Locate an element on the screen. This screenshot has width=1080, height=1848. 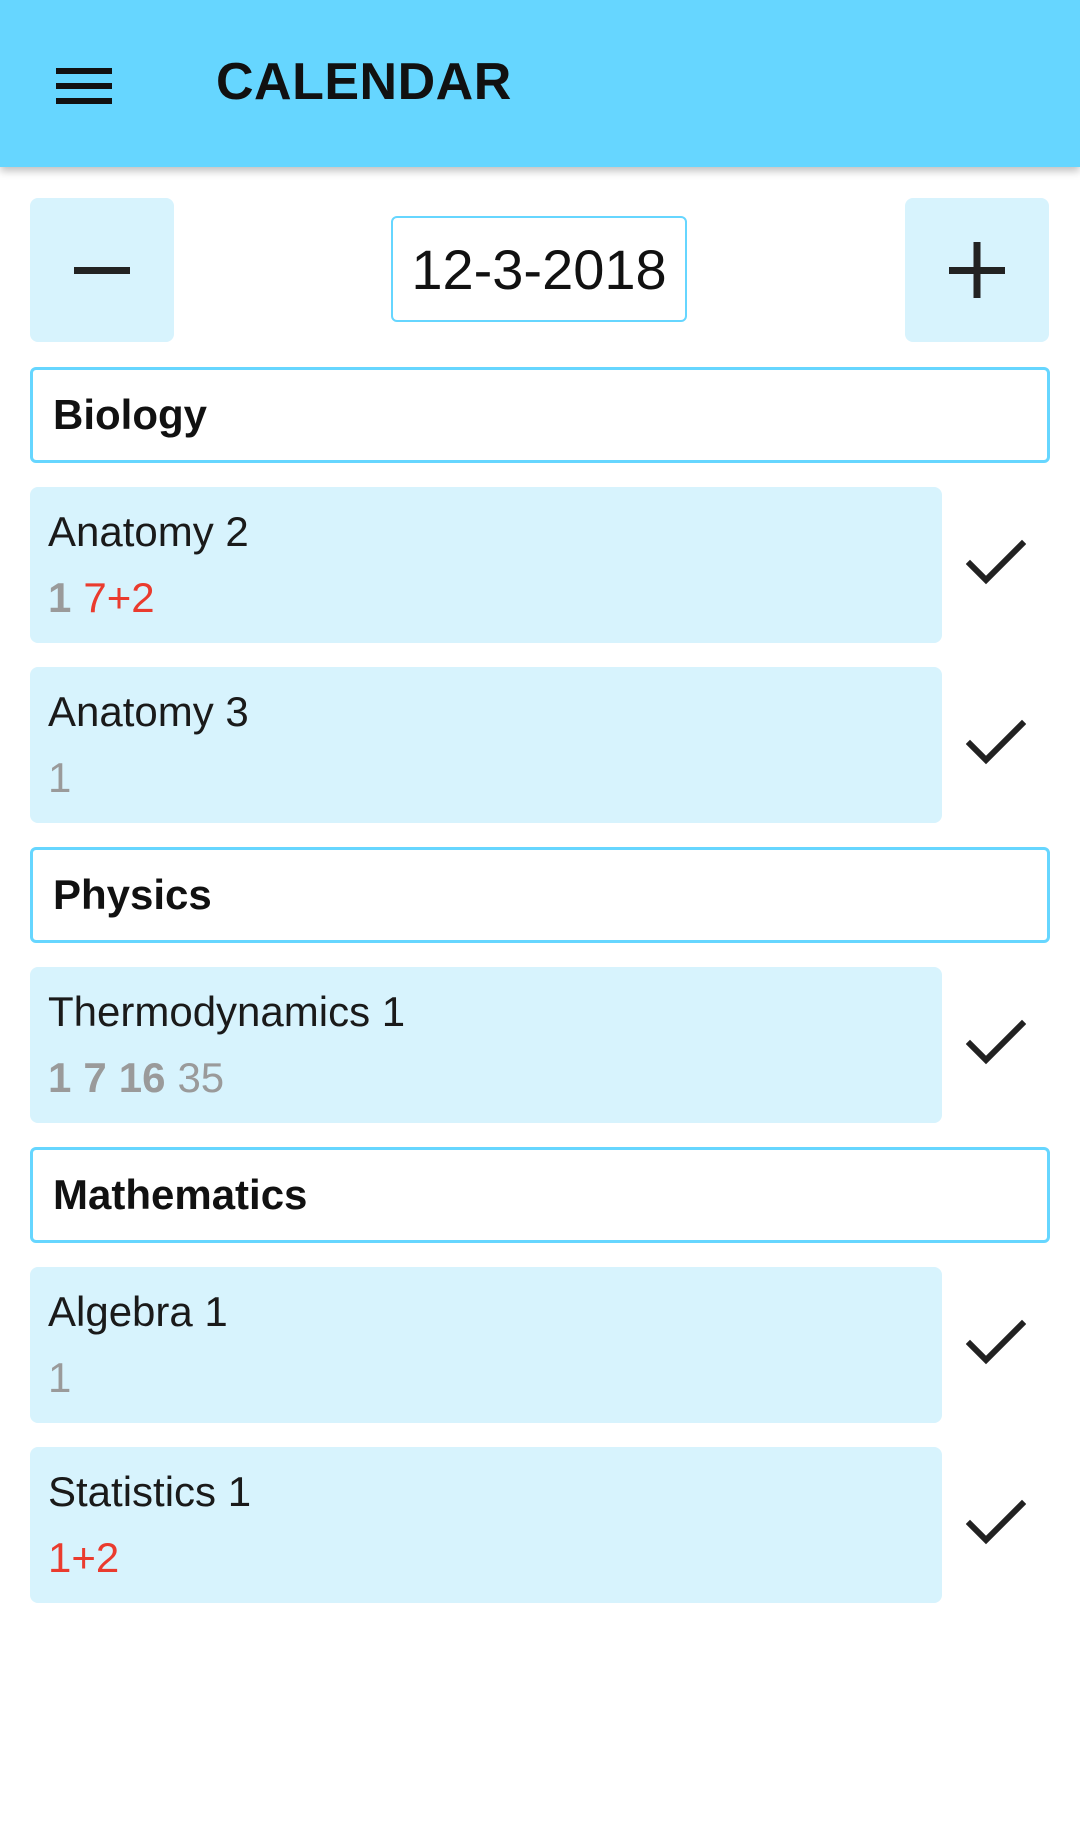
item-progress: 1+2 is located at coordinates (89, 1558).